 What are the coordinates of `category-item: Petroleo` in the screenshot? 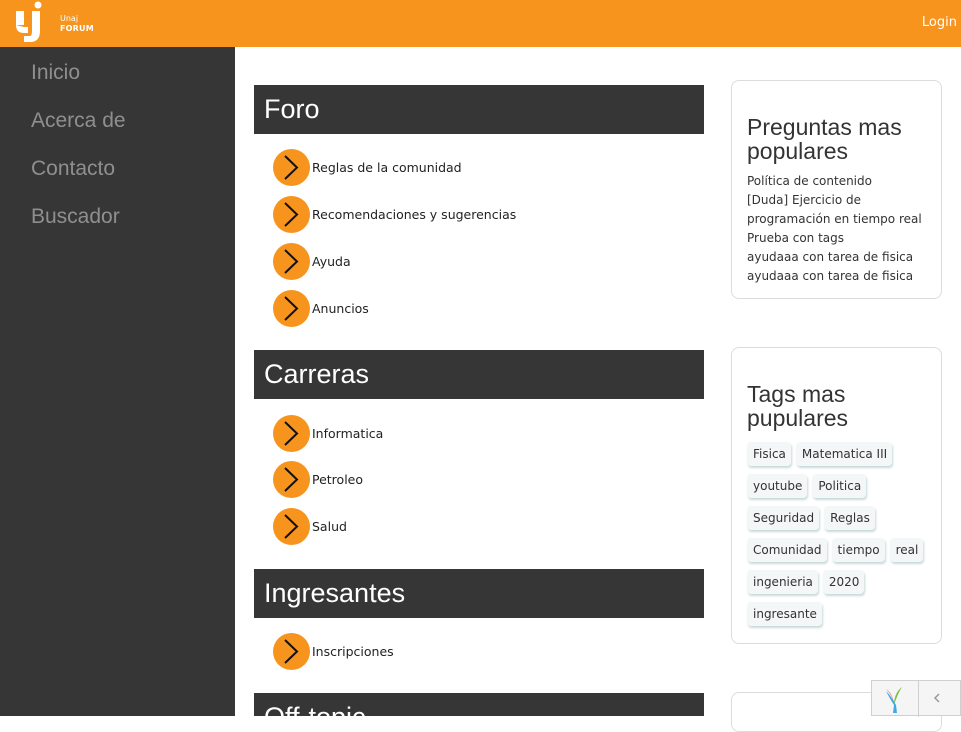 It's located at (318, 479).